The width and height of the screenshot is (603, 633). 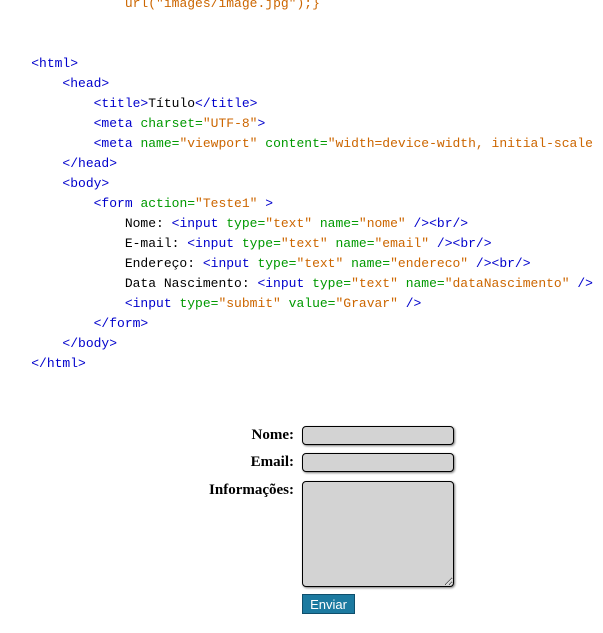 I want to click on enviar-button: Enviar, so click(x=328, y=604).